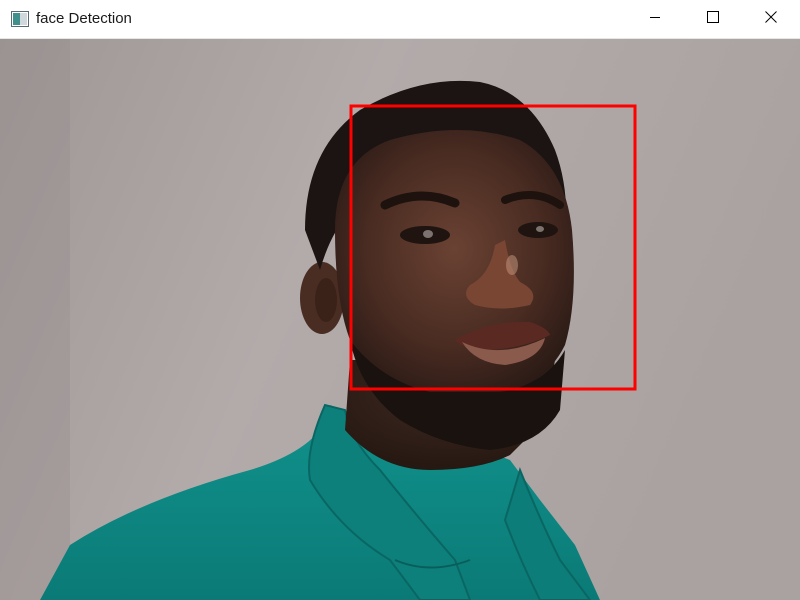  I want to click on window-title: face Detection, so click(84, 18).